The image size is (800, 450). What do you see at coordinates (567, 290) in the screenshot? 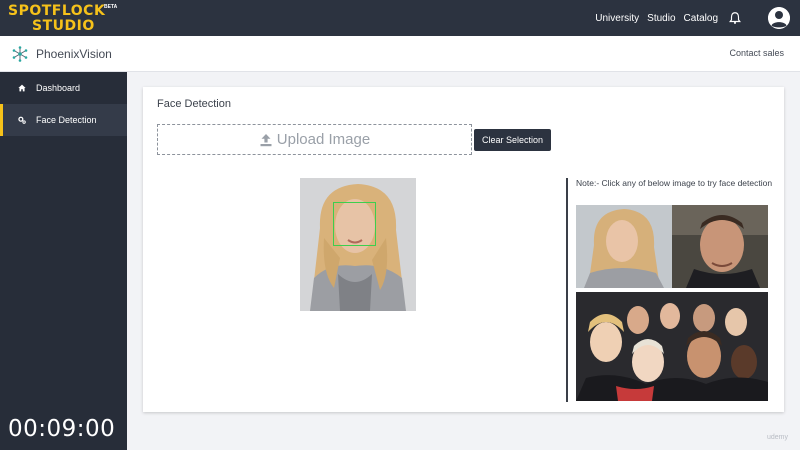
I see `note-divider` at bounding box center [567, 290].